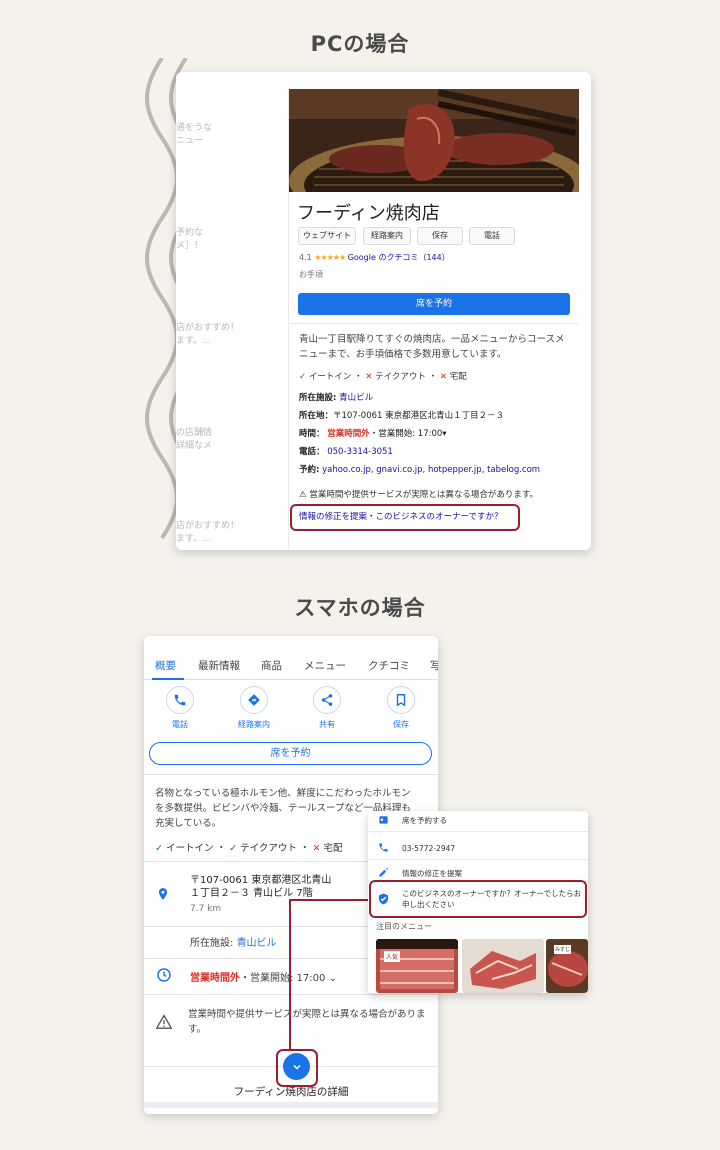 Image resolution: width=720 pixels, height=1150 pixels. I want to click on ghost-text: の店舗情, so click(194, 433).